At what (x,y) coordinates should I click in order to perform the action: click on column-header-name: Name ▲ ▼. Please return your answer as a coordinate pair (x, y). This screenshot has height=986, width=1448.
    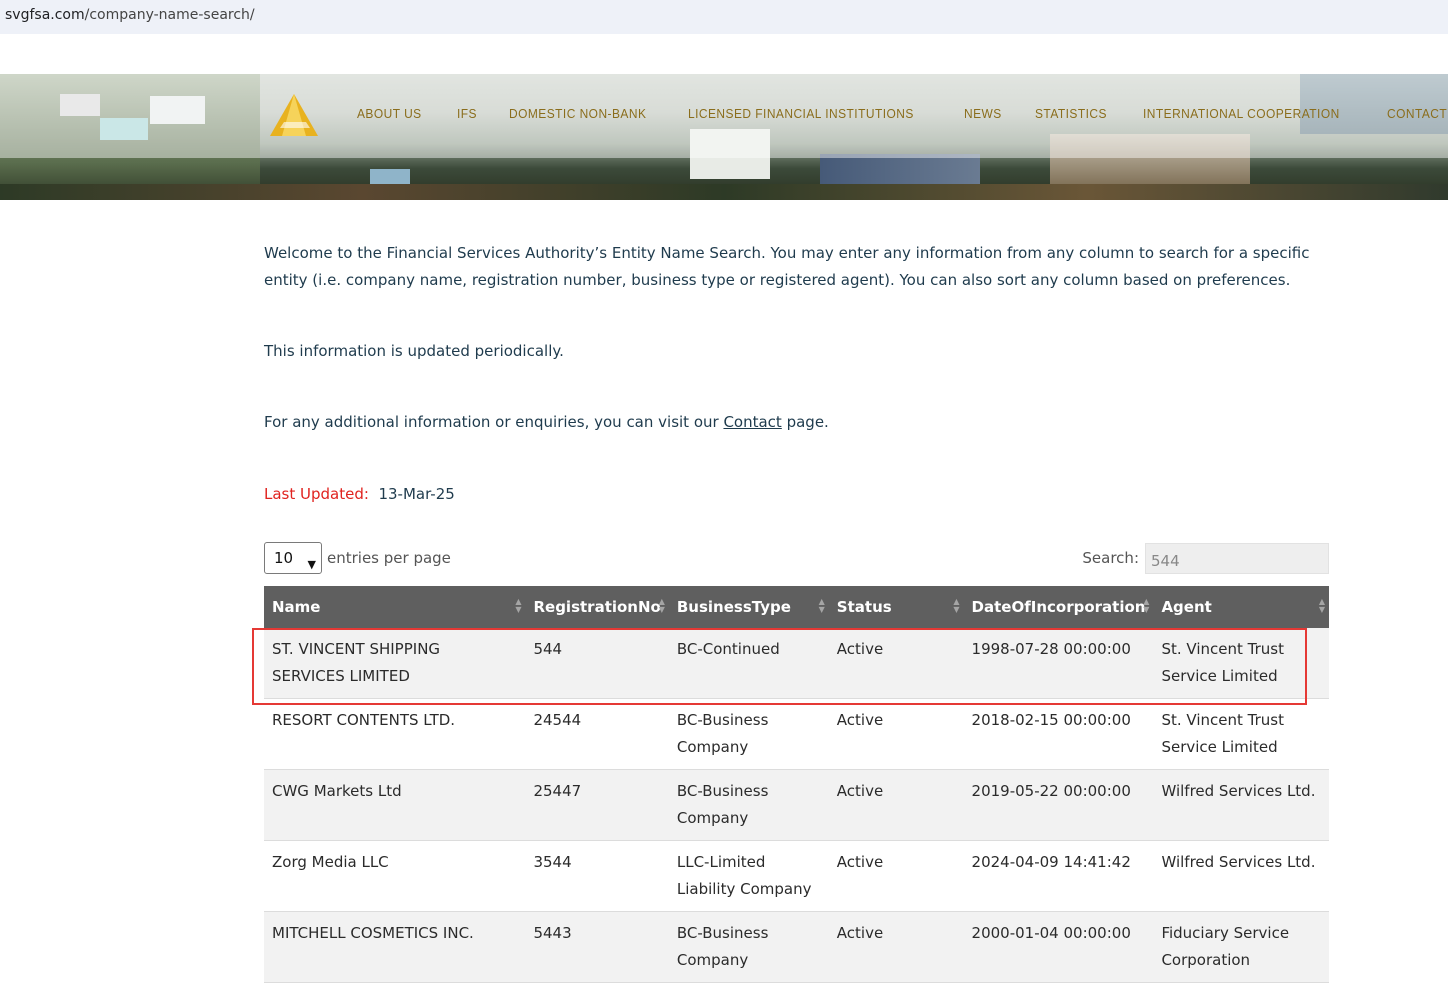
    Looking at the image, I should click on (395, 607).